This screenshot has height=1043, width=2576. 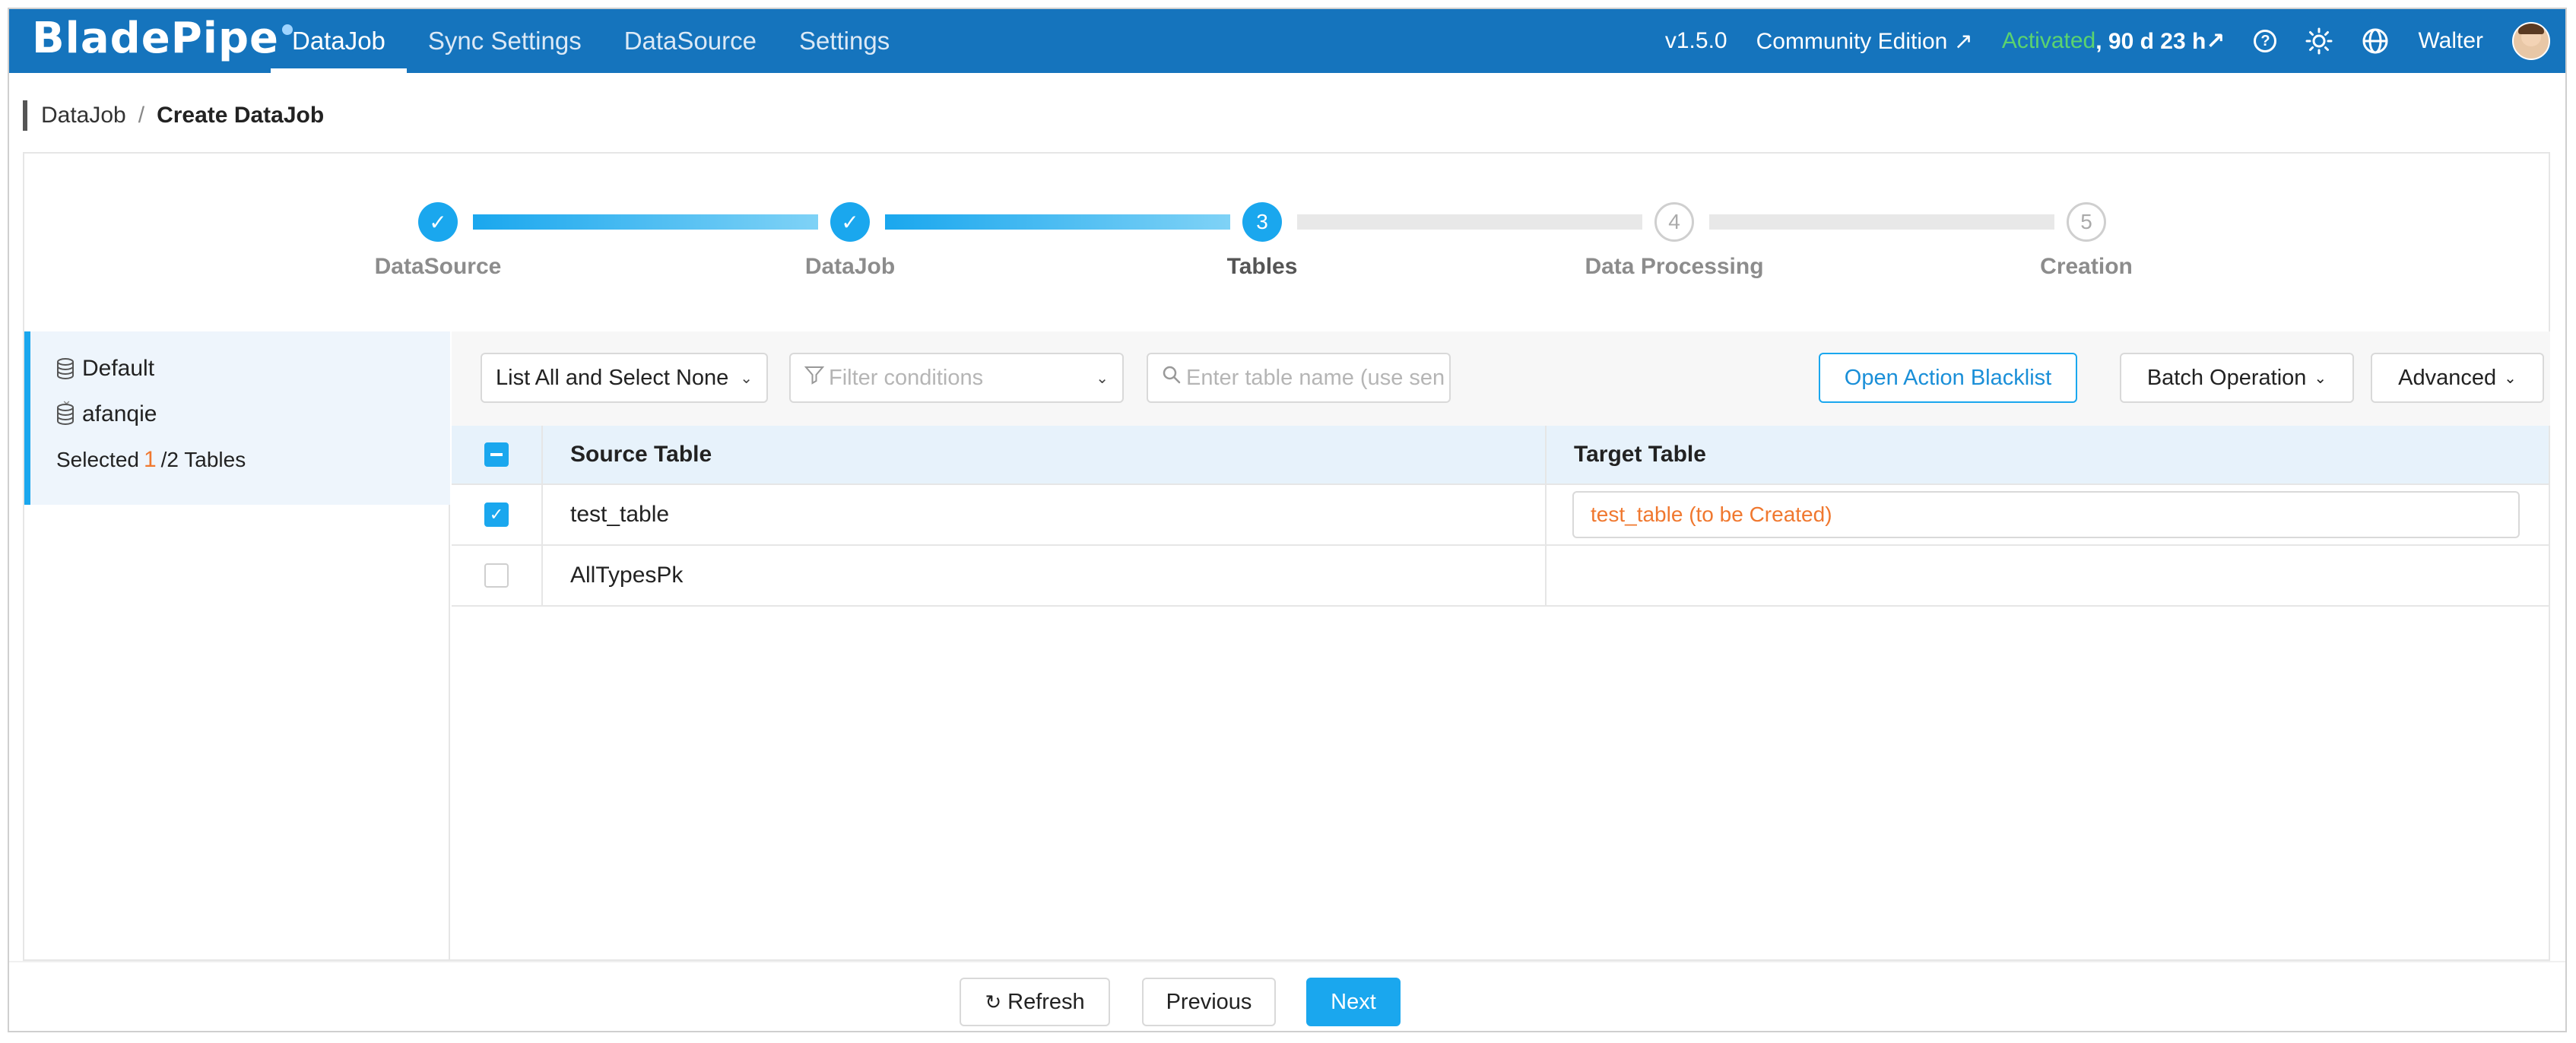 I want to click on source-table-name: test_table, so click(x=1045, y=514).